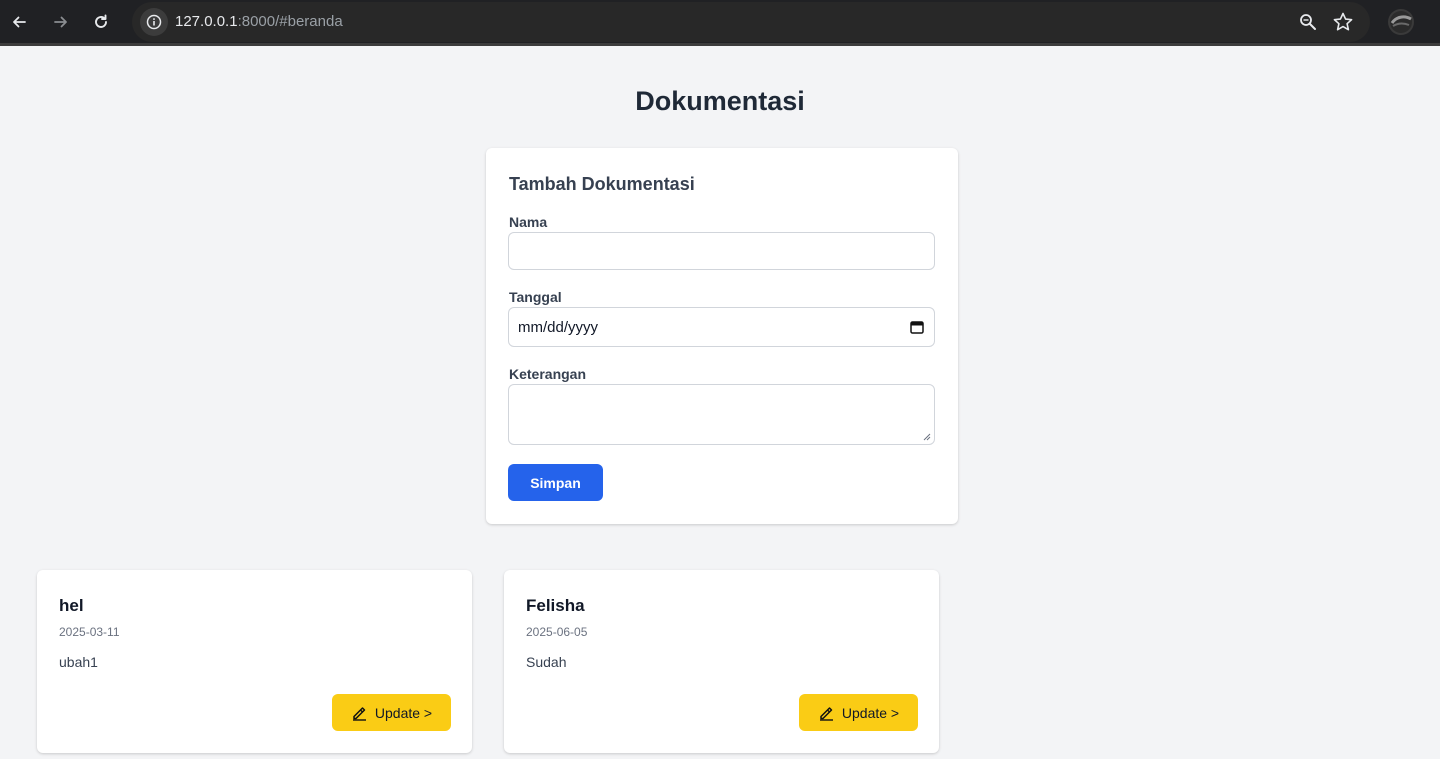 The image size is (1440, 759). Describe the element at coordinates (557, 632) in the screenshot. I see `card-date: 2025-06-05` at that location.